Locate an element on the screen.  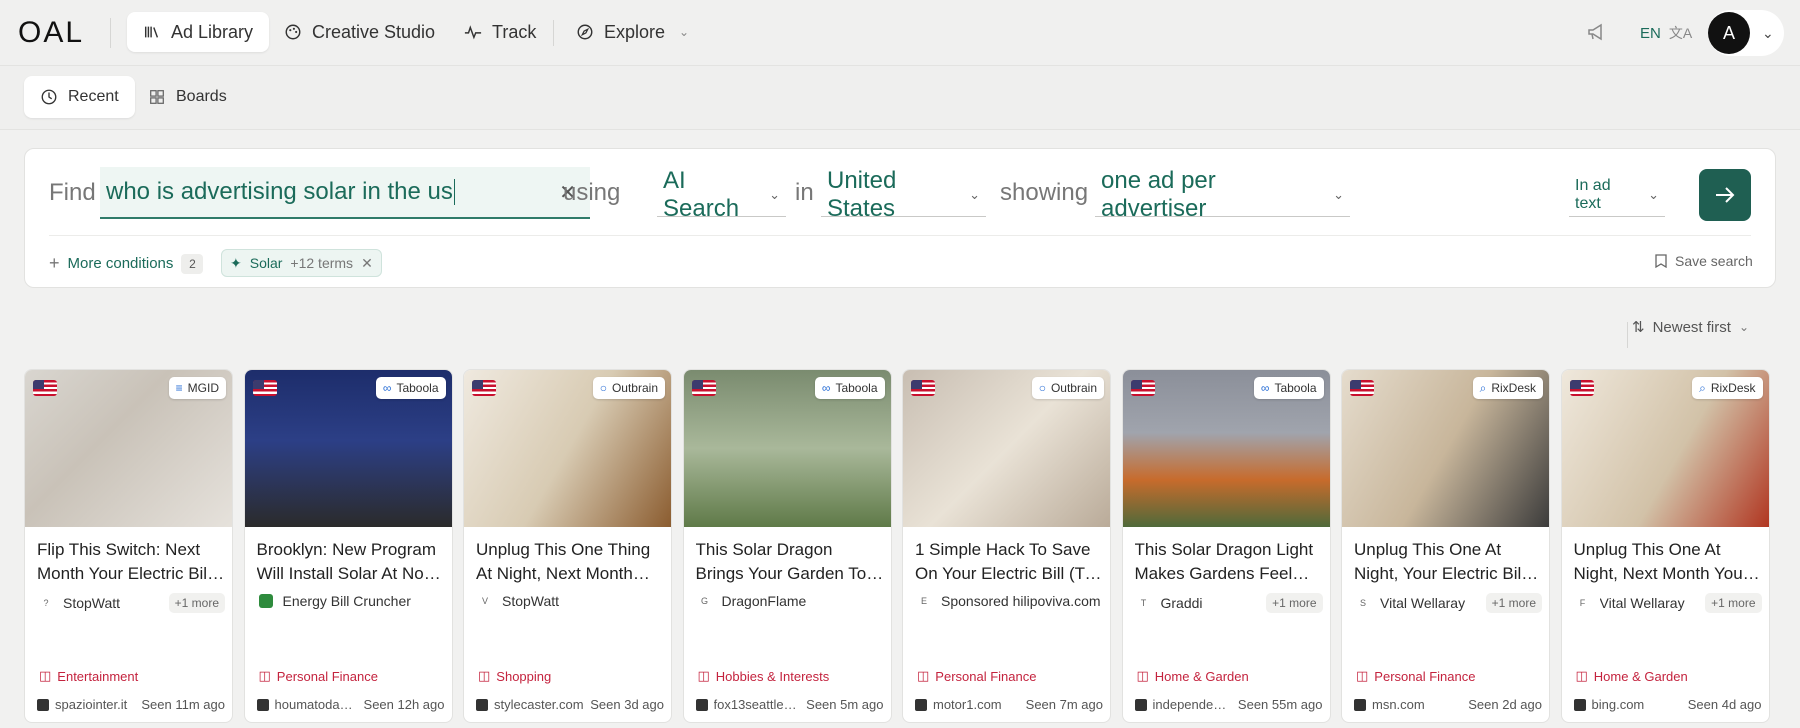
more-conditions-button: + More conditions 2 is located at coordinates (126, 263).